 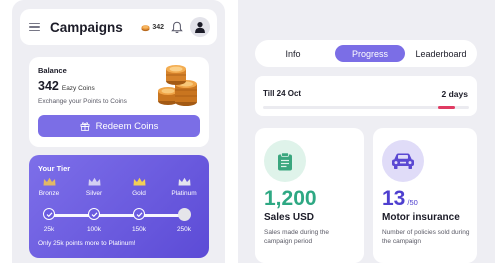 What do you see at coordinates (84, 126) in the screenshot?
I see `gift-icon` at bounding box center [84, 126].